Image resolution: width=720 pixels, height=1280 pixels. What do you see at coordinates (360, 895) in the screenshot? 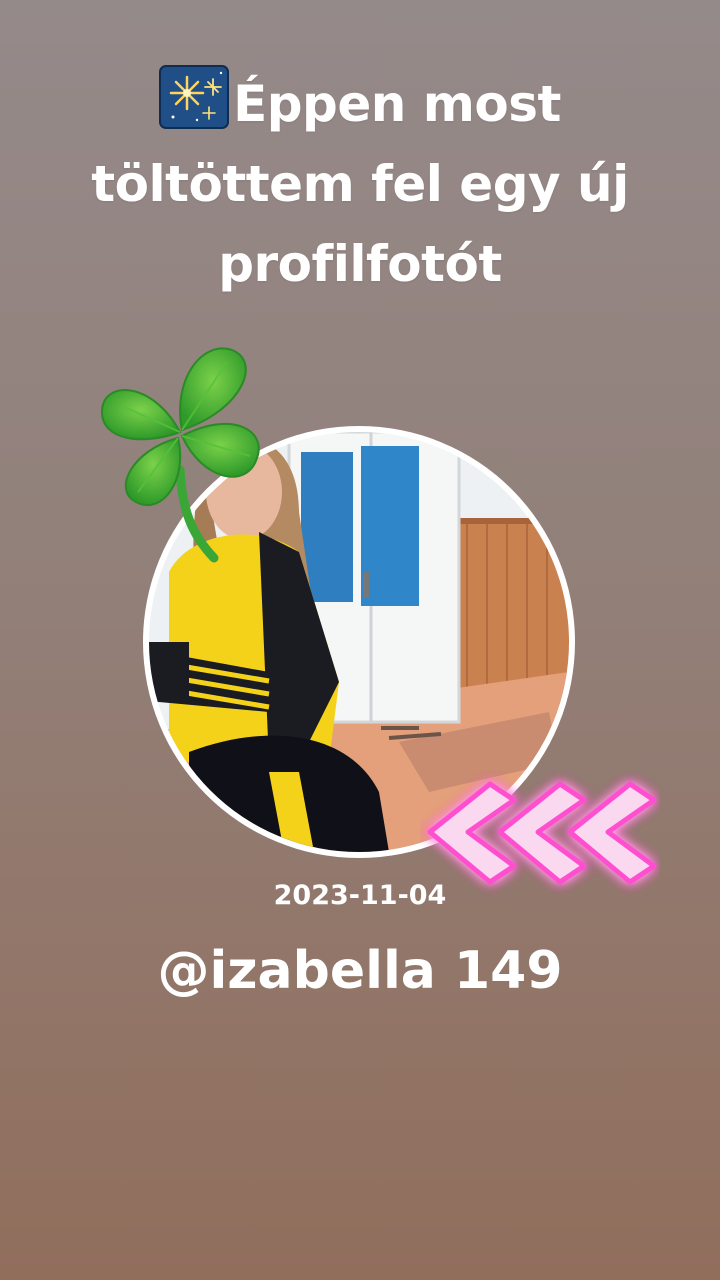
I see `post-date: 2023-11-04` at bounding box center [360, 895].